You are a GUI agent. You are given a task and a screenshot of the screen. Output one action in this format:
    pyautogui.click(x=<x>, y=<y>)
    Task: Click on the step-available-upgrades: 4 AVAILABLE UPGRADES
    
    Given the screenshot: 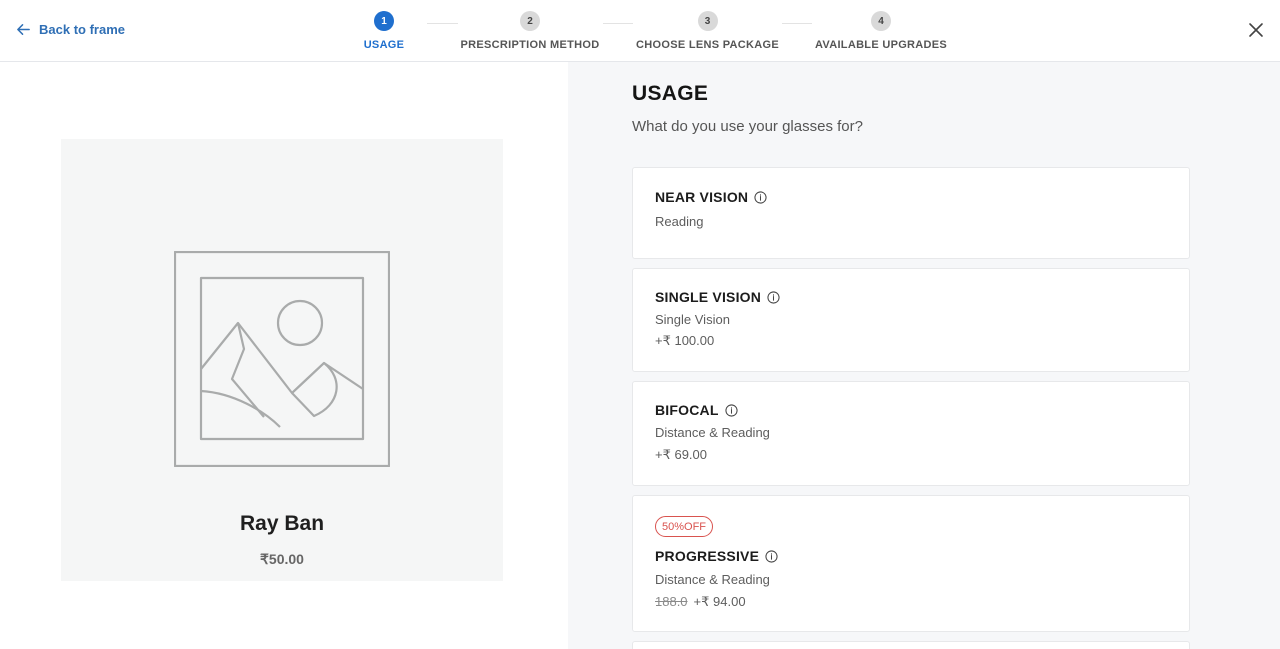 What is the action you would take?
    pyautogui.click(x=881, y=31)
    